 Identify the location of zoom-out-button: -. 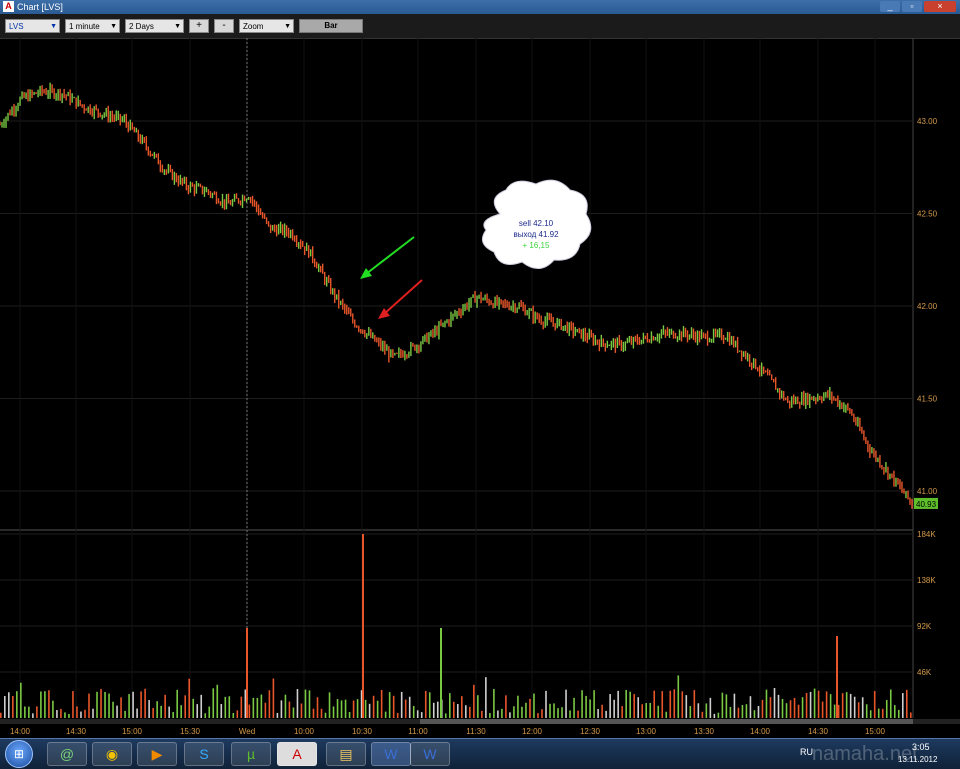
(224, 26).